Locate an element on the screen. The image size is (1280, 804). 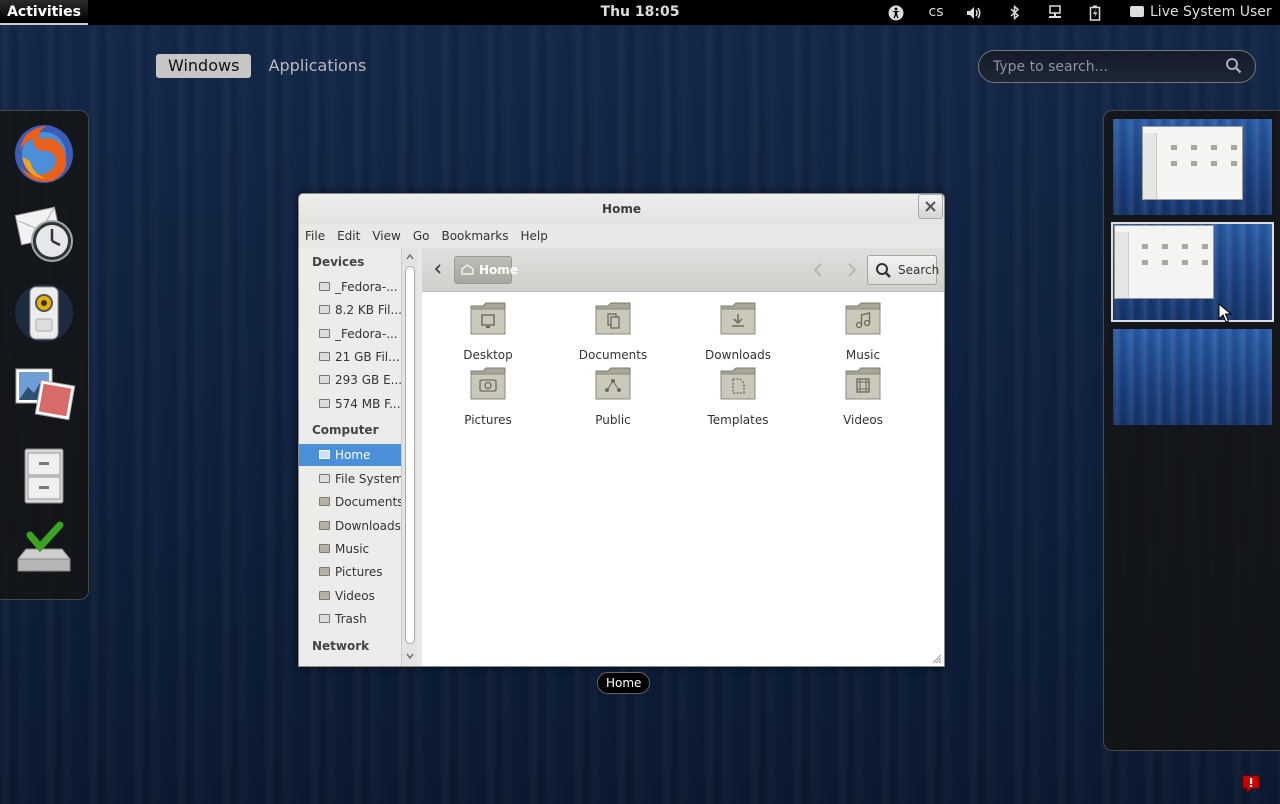
sidebar-item-downloads: Downloads is located at coordinates (350, 526).